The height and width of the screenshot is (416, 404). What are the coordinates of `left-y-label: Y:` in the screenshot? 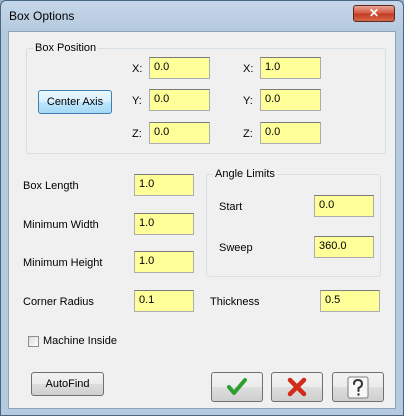 It's located at (137, 101).